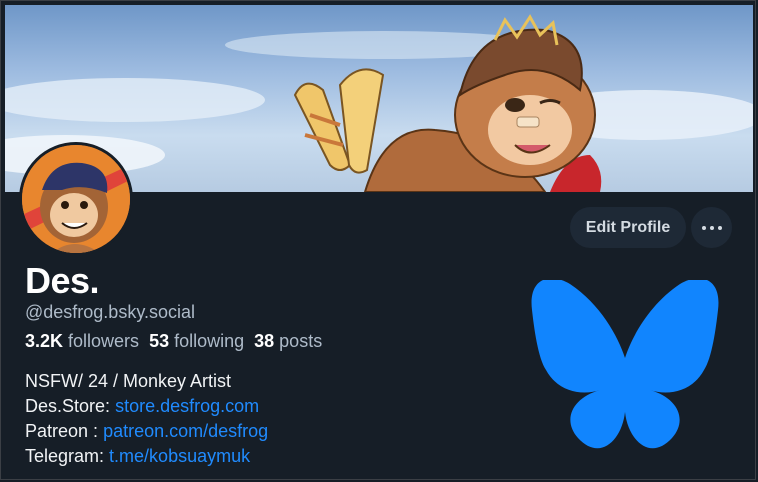 The height and width of the screenshot is (482, 758). I want to click on following-label: following, so click(209, 341).